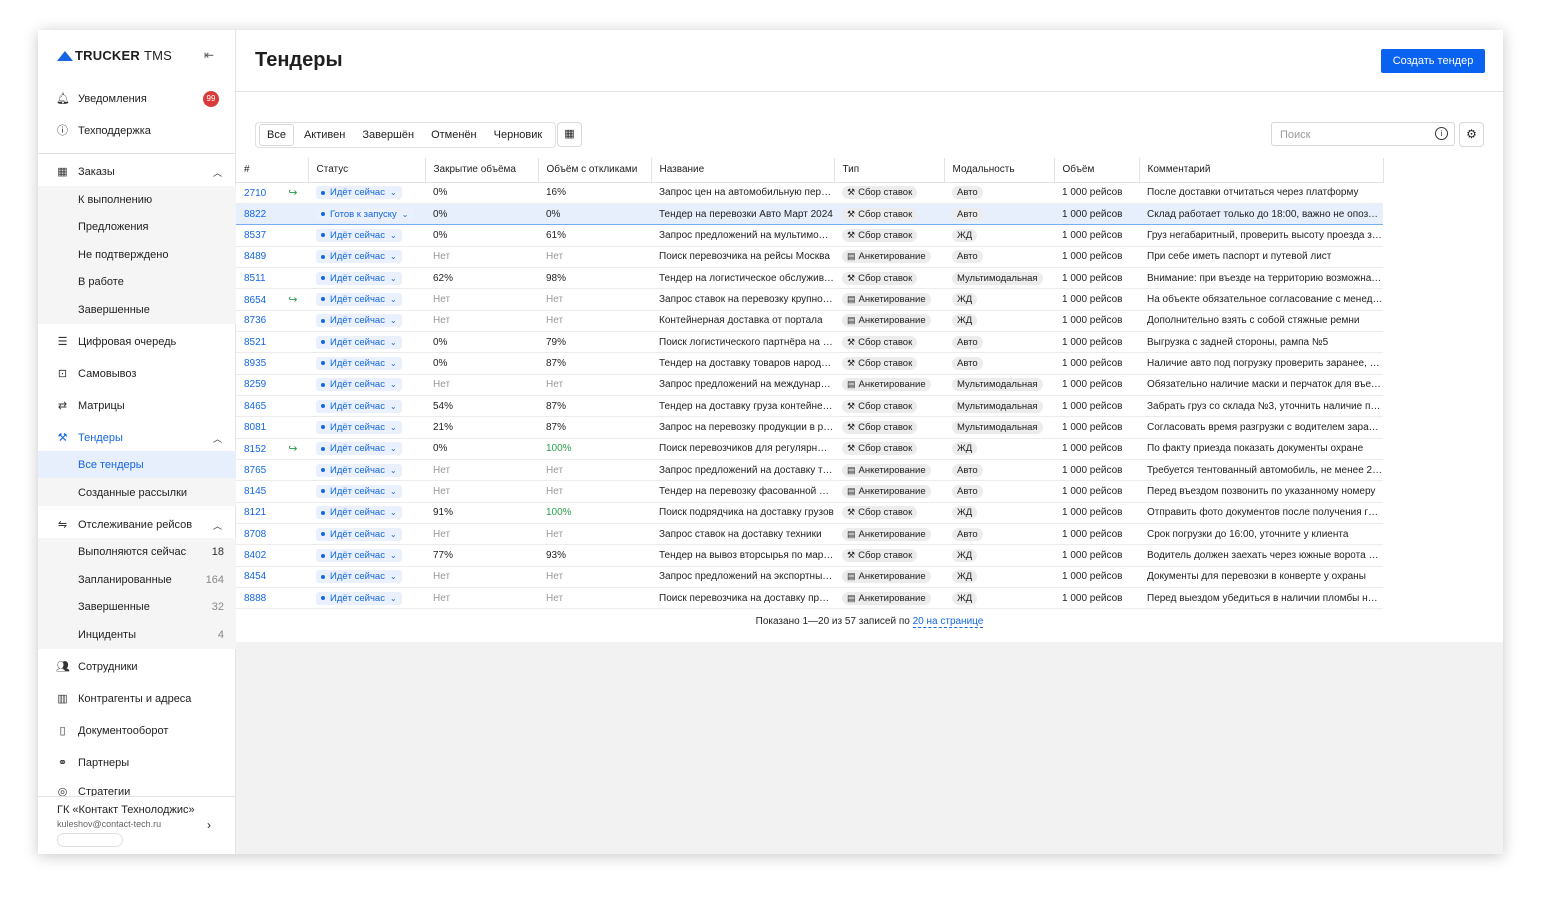 The width and height of the screenshot is (1541, 900). I want to click on sidebar-item-running-now: Выполняются сейчас 18, so click(137, 552).